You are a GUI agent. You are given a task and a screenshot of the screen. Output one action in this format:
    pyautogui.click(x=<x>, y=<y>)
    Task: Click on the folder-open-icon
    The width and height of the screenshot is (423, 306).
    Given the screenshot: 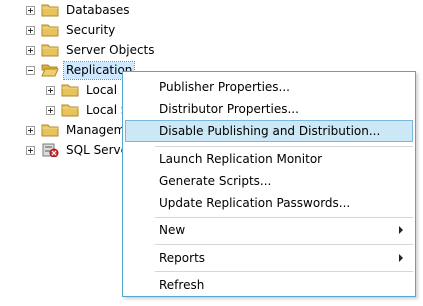 What is the action you would take?
    pyautogui.click(x=50, y=70)
    